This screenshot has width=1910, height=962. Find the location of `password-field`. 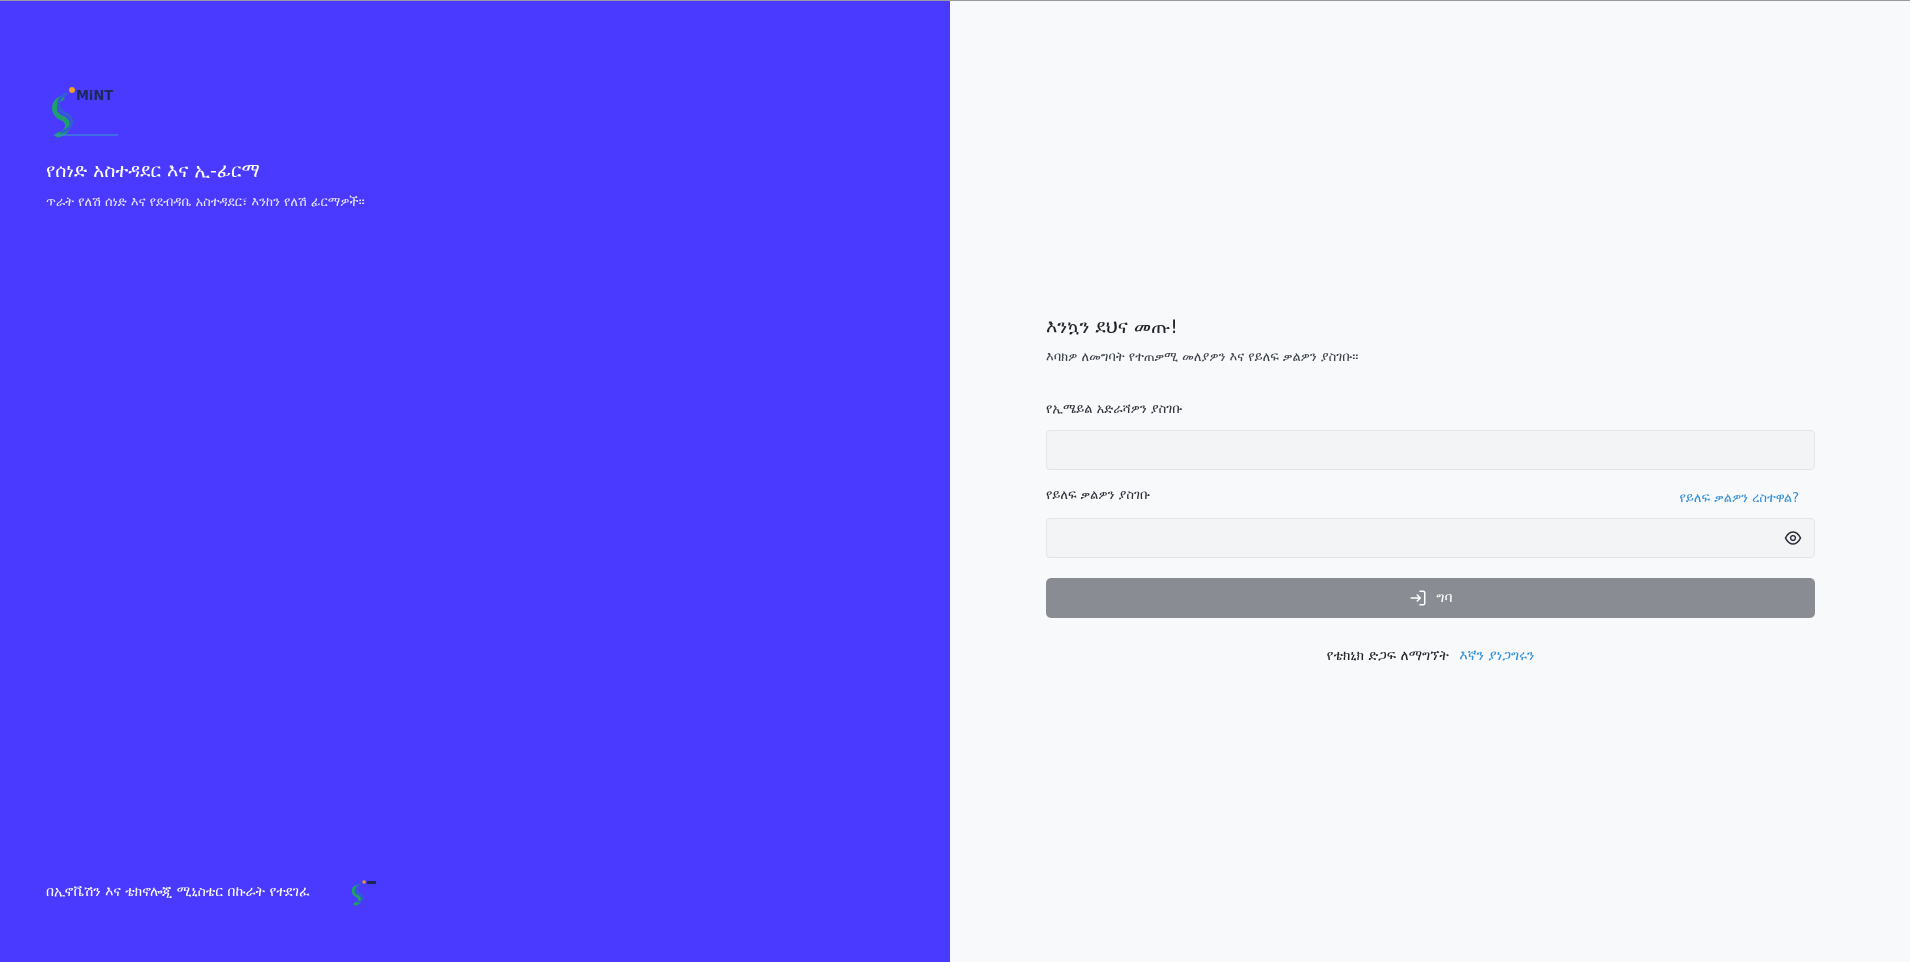

password-field is located at coordinates (1430, 538).